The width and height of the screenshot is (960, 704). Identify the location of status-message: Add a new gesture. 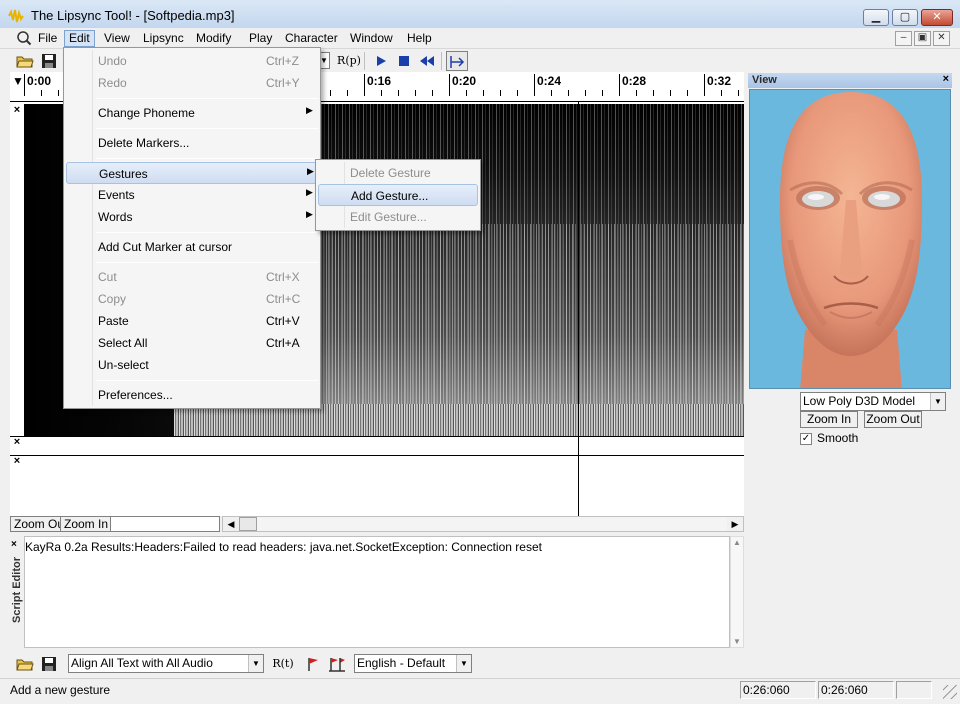
(60, 690).